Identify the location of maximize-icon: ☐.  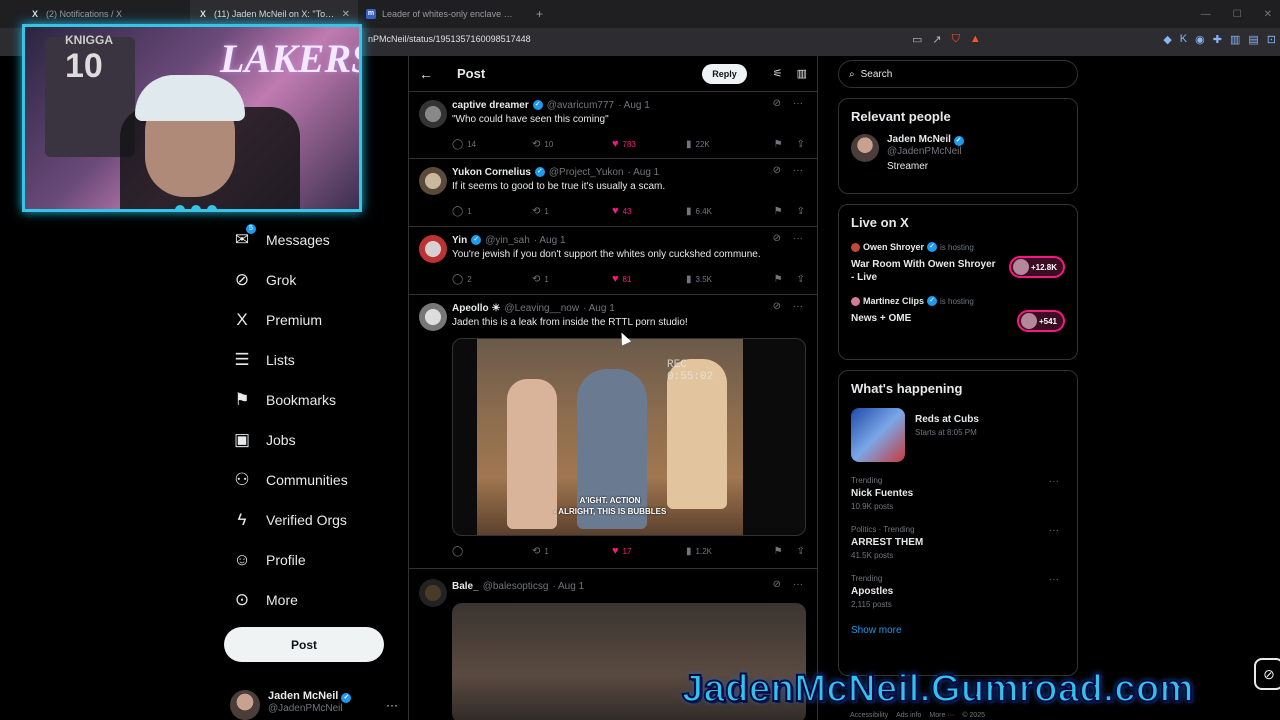
(1237, 14).